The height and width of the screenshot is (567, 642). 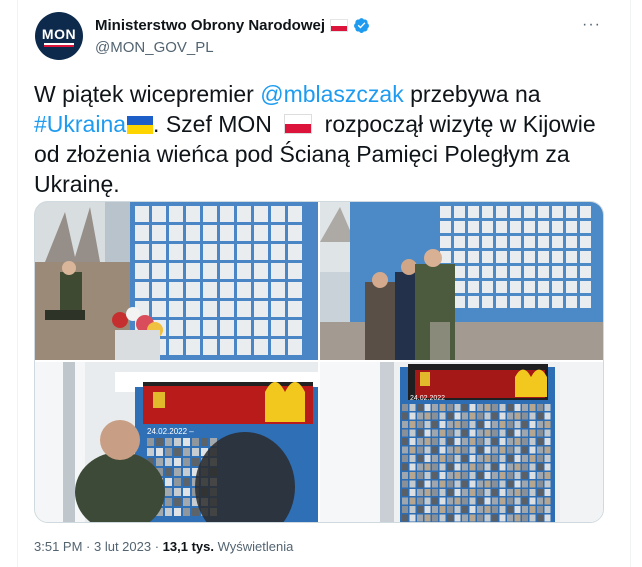 What do you see at coordinates (461, 442) in the screenshot?
I see `photo-4: 24.02.2022` at bounding box center [461, 442].